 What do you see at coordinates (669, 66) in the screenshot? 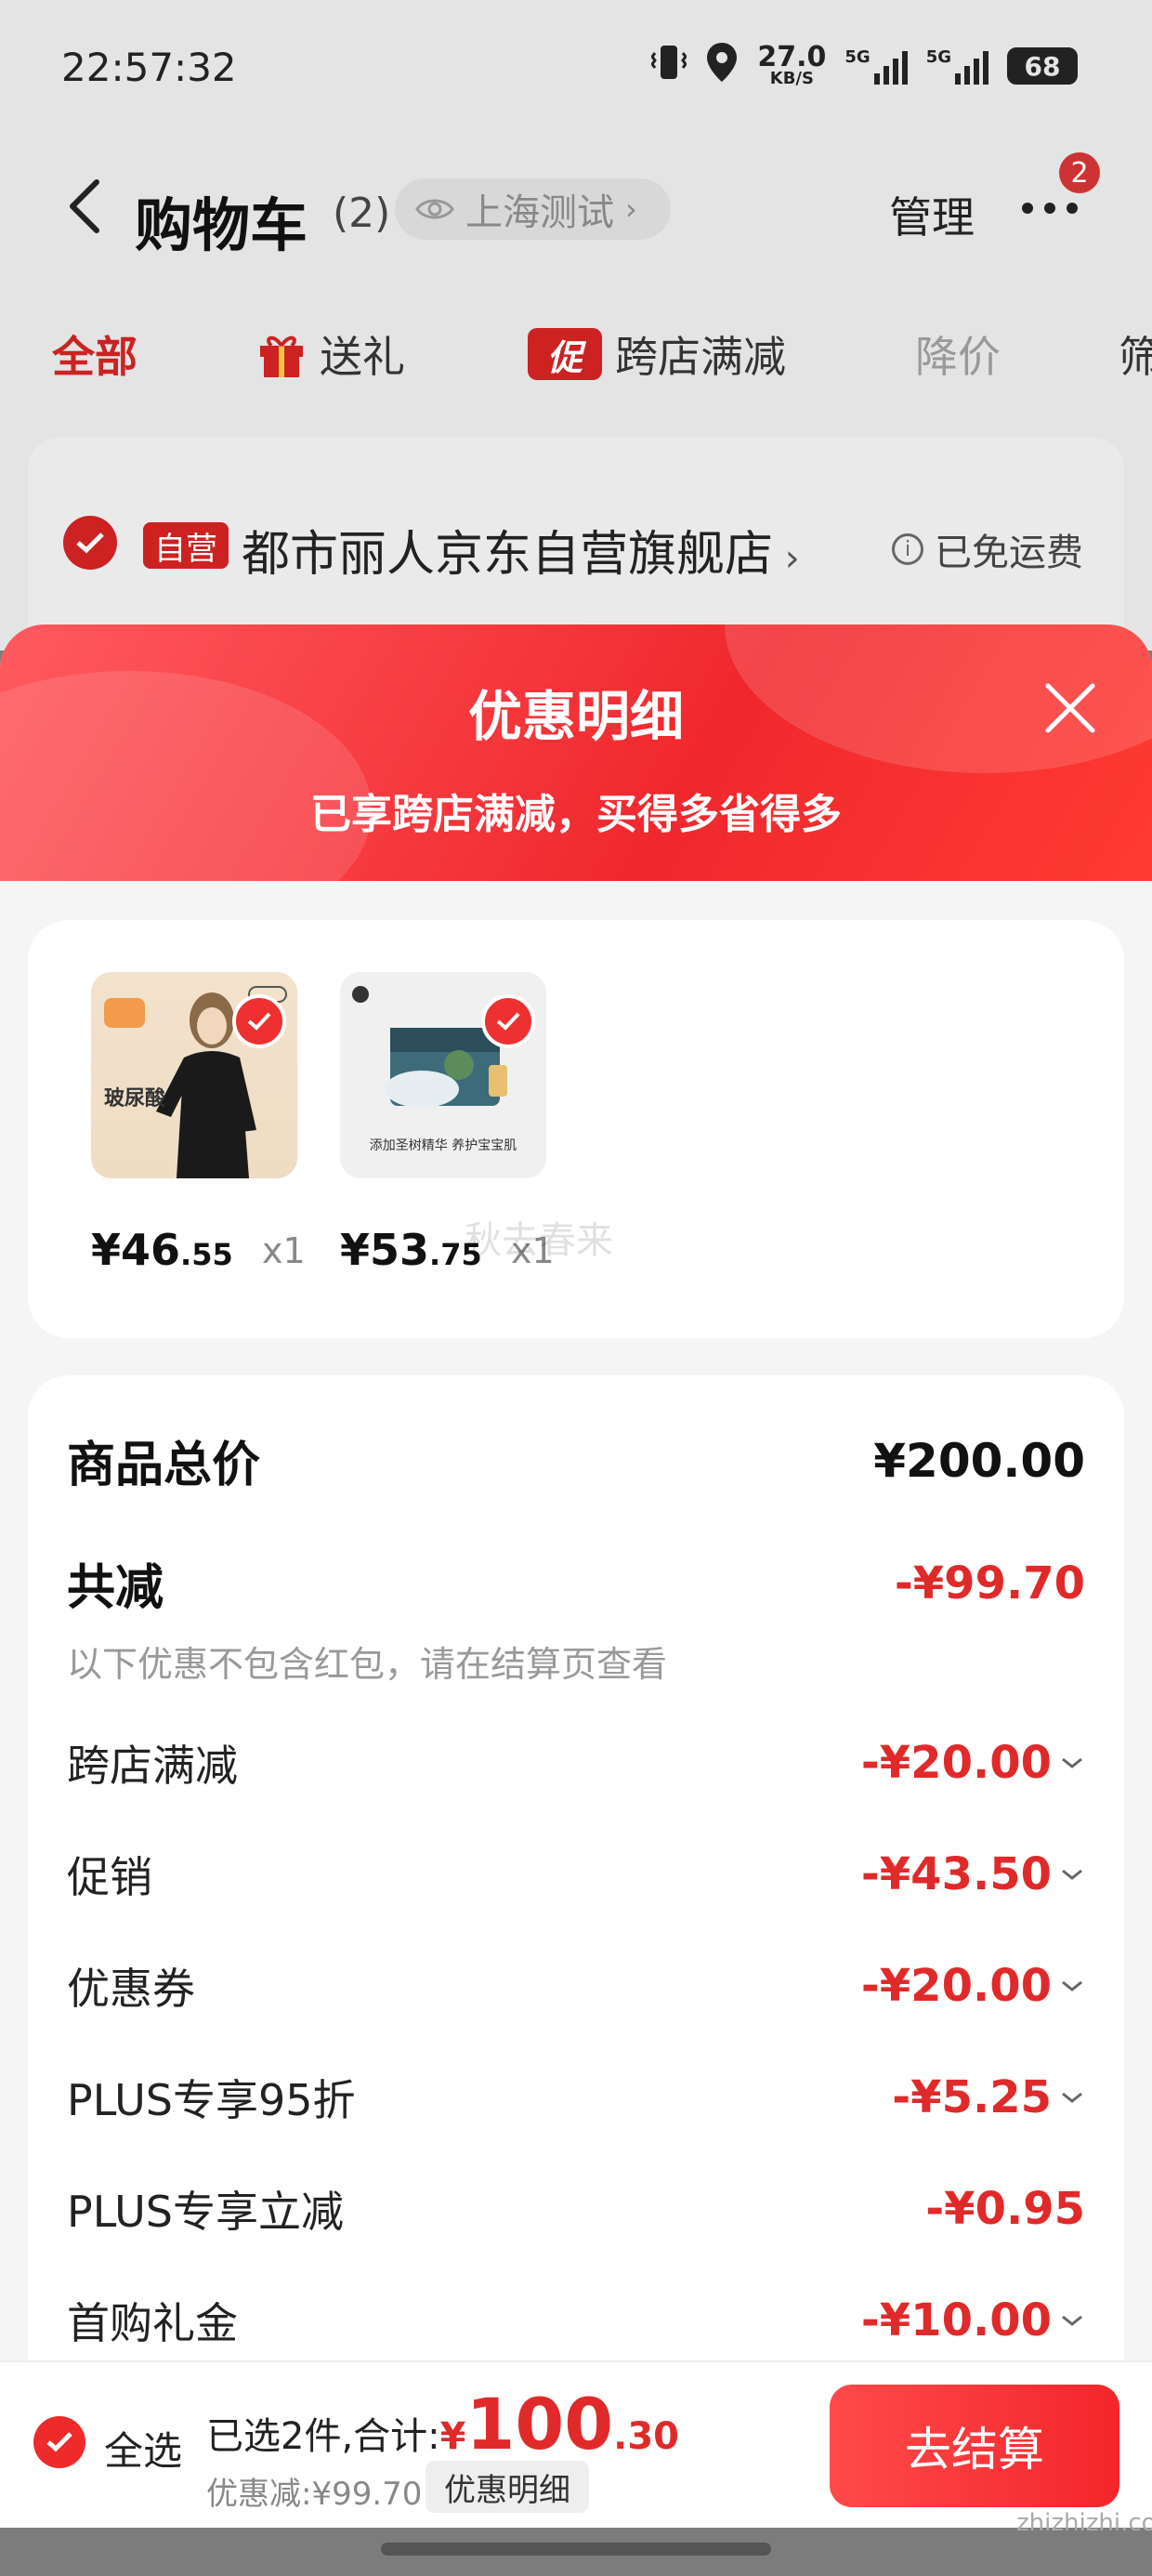
I see `vibrate-icon` at bounding box center [669, 66].